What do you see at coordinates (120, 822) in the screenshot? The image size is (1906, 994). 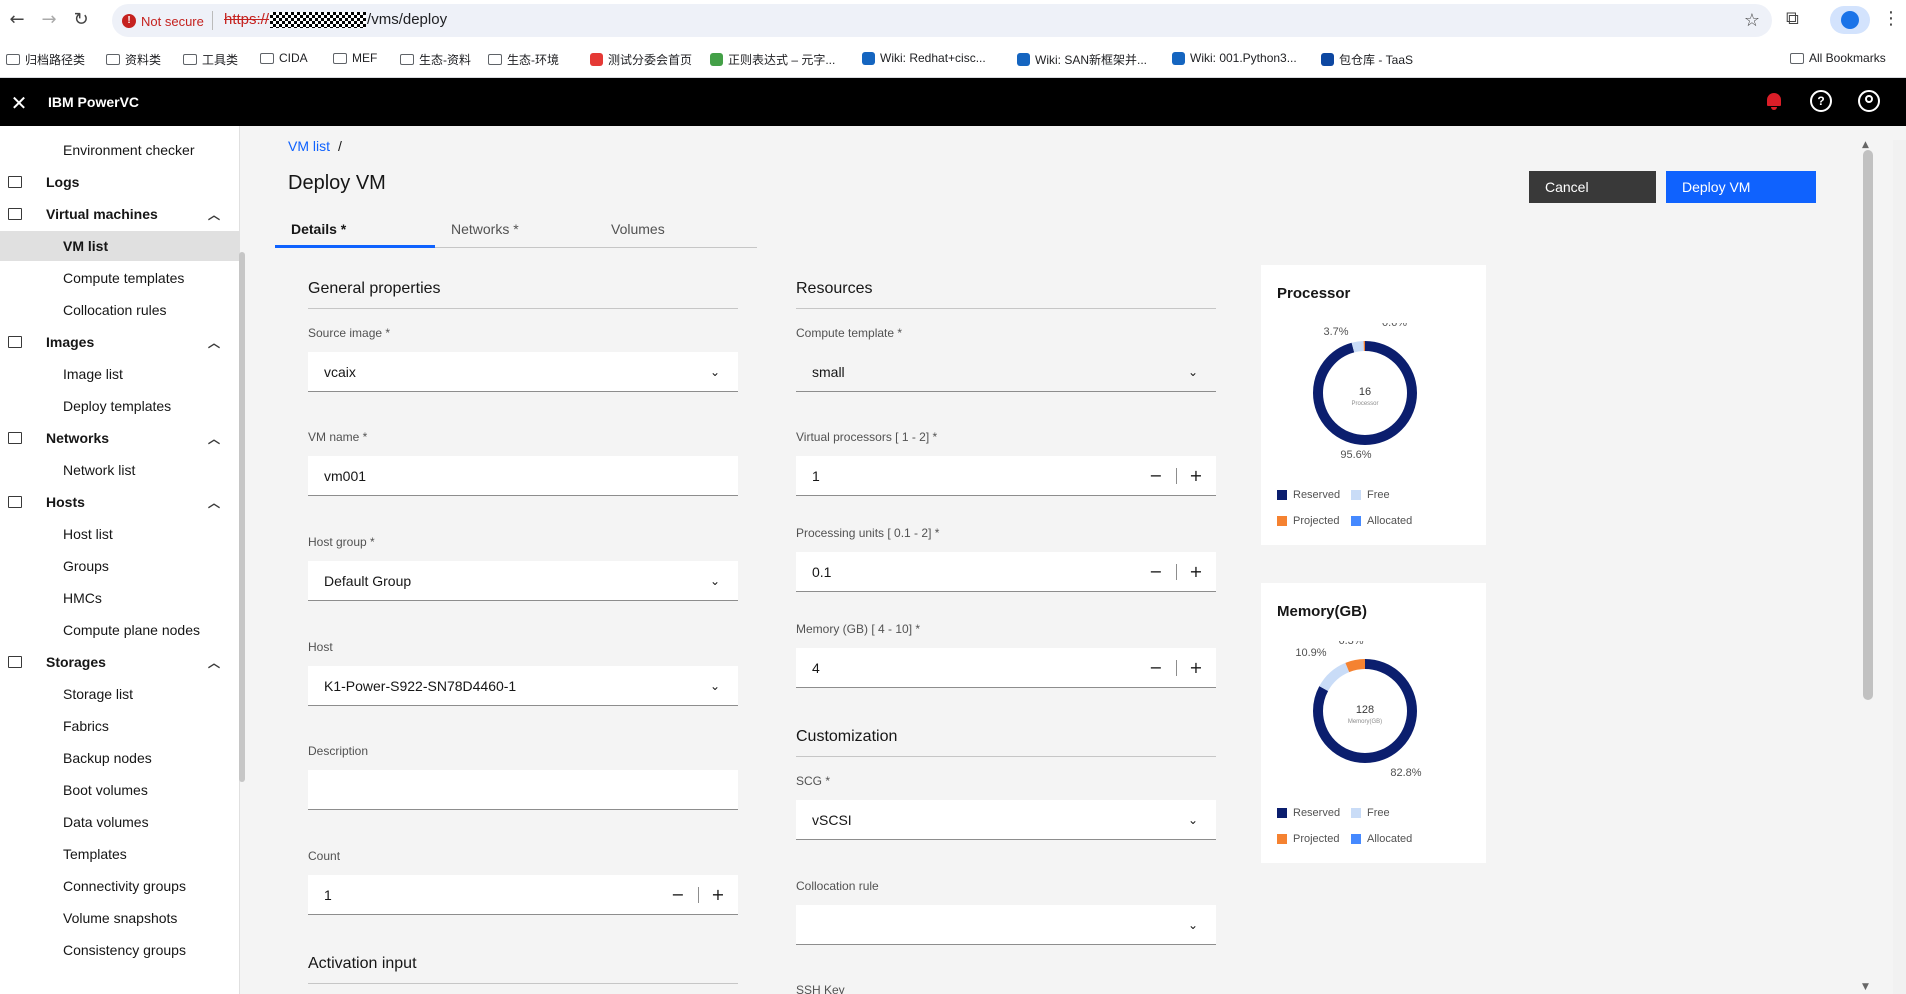 I see `sidebar-item-data-volumes: Data volumes` at bounding box center [120, 822].